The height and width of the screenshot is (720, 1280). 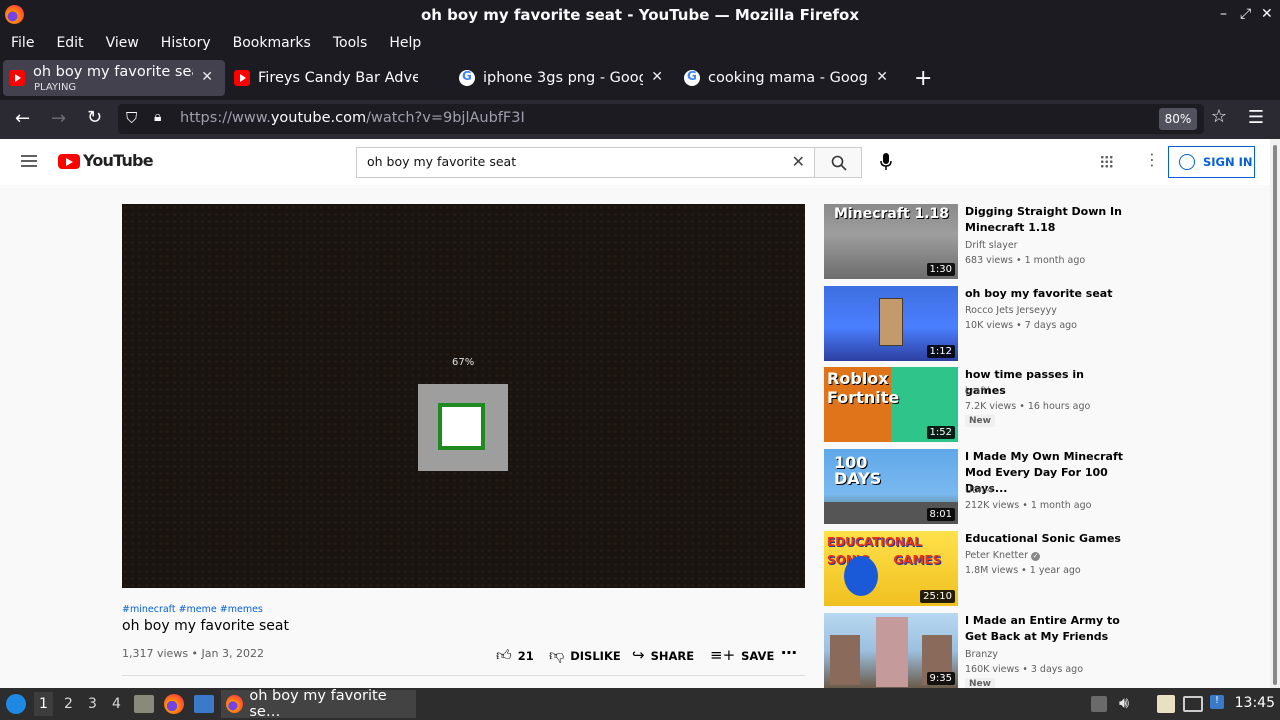 What do you see at coordinates (742, 655) in the screenshot?
I see `save-button: ≡+ SAVE` at bounding box center [742, 655].